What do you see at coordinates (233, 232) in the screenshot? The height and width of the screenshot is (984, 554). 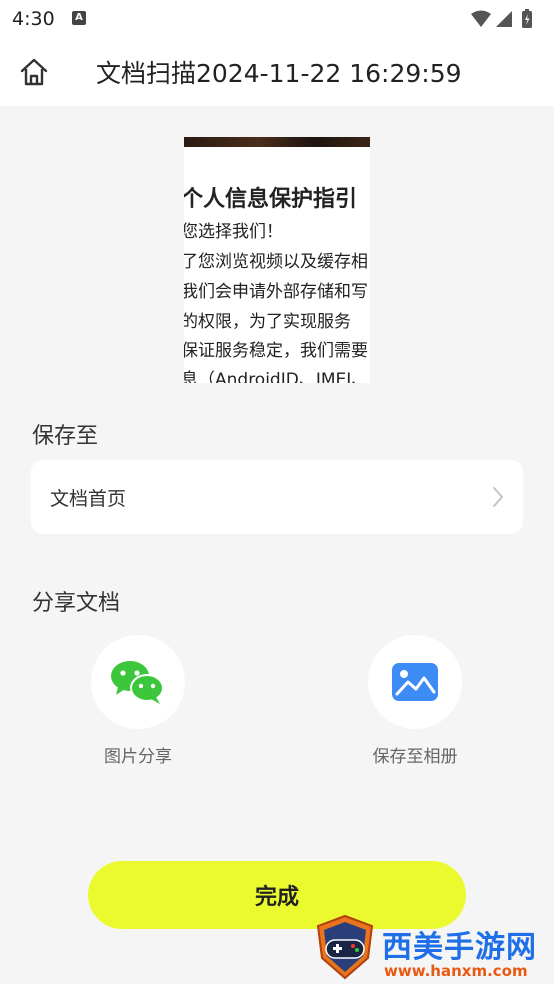 I see `preview-line: 您选择我们！` at bounding box center [233, 232].